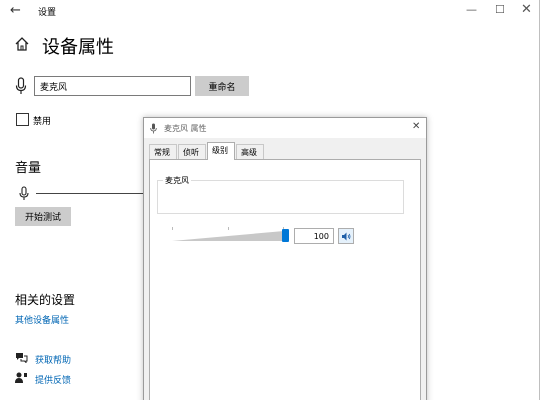  I want to click on dialog-title: 麦克风 属性, so click(185, 128).